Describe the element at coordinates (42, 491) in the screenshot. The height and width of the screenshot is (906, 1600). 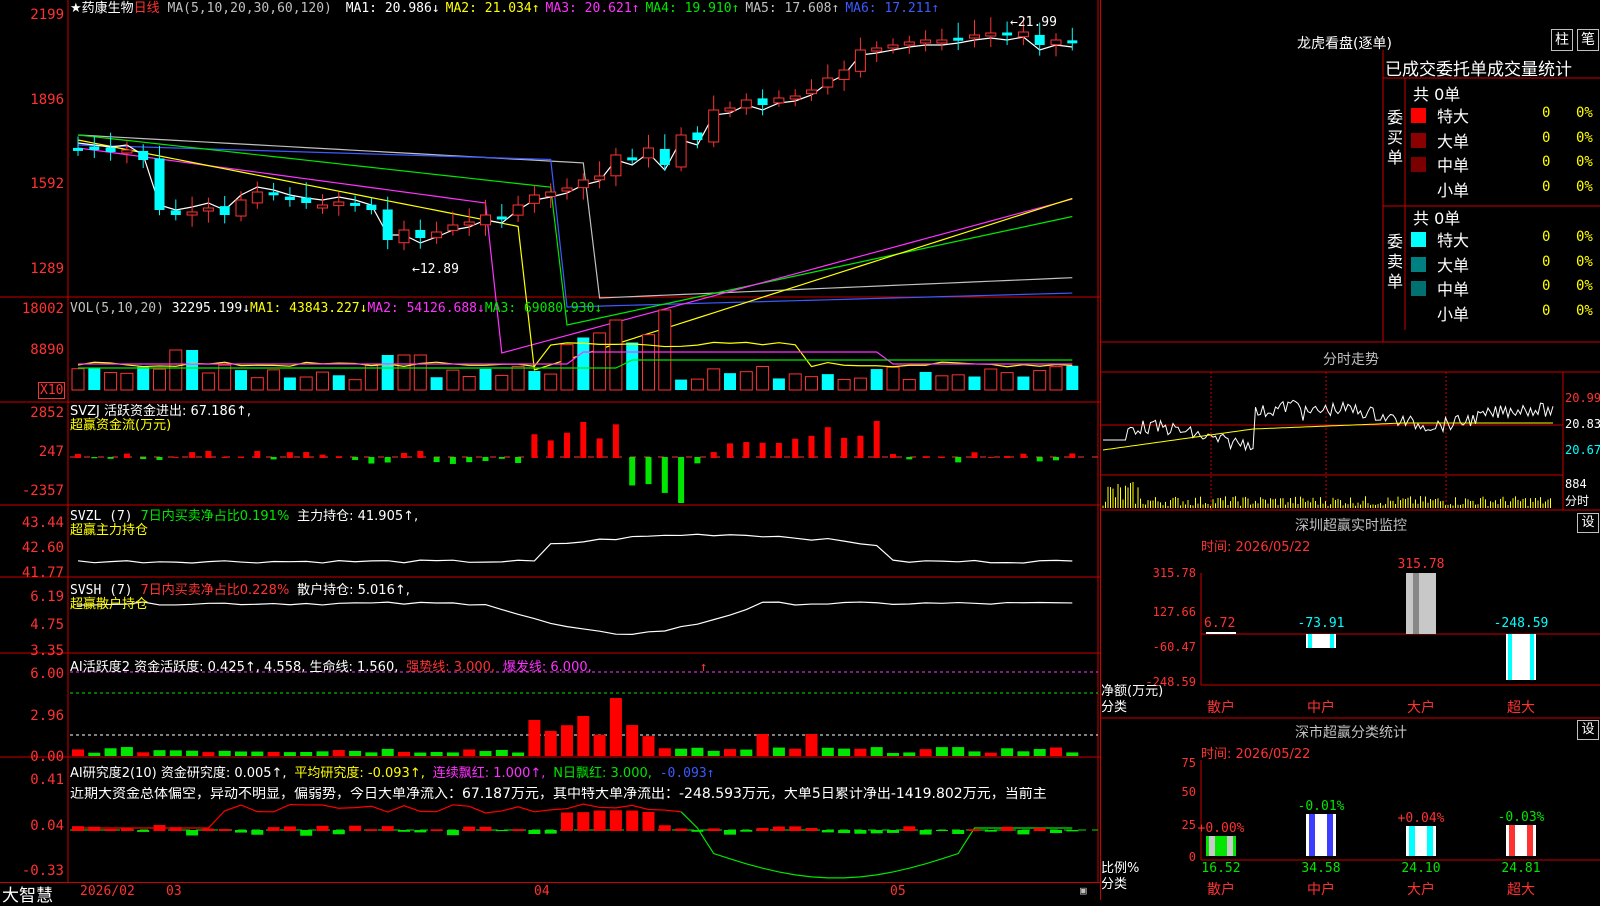
I see `svzj-axis-label: -2357` at that location.